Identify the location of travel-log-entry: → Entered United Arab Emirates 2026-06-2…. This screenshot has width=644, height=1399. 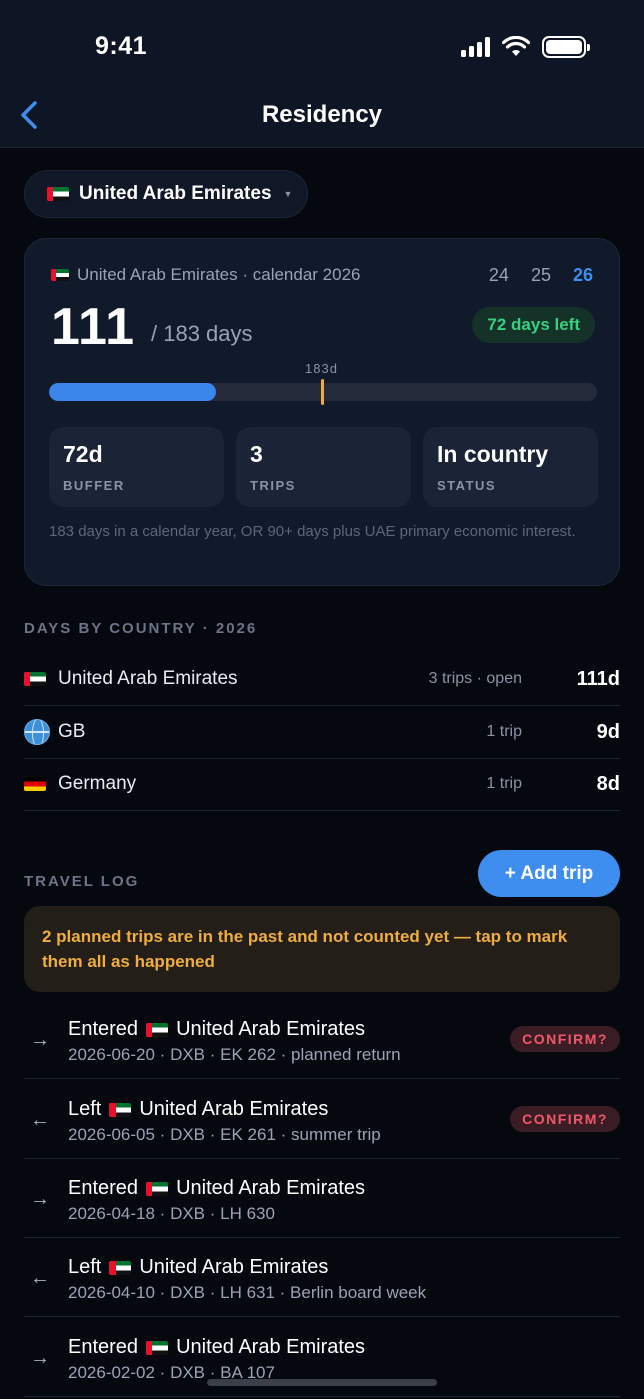
(322, 1039).